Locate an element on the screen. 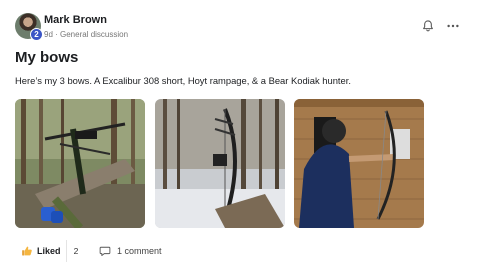  author-name: Mark Brown is located at coordinates (75, 20).